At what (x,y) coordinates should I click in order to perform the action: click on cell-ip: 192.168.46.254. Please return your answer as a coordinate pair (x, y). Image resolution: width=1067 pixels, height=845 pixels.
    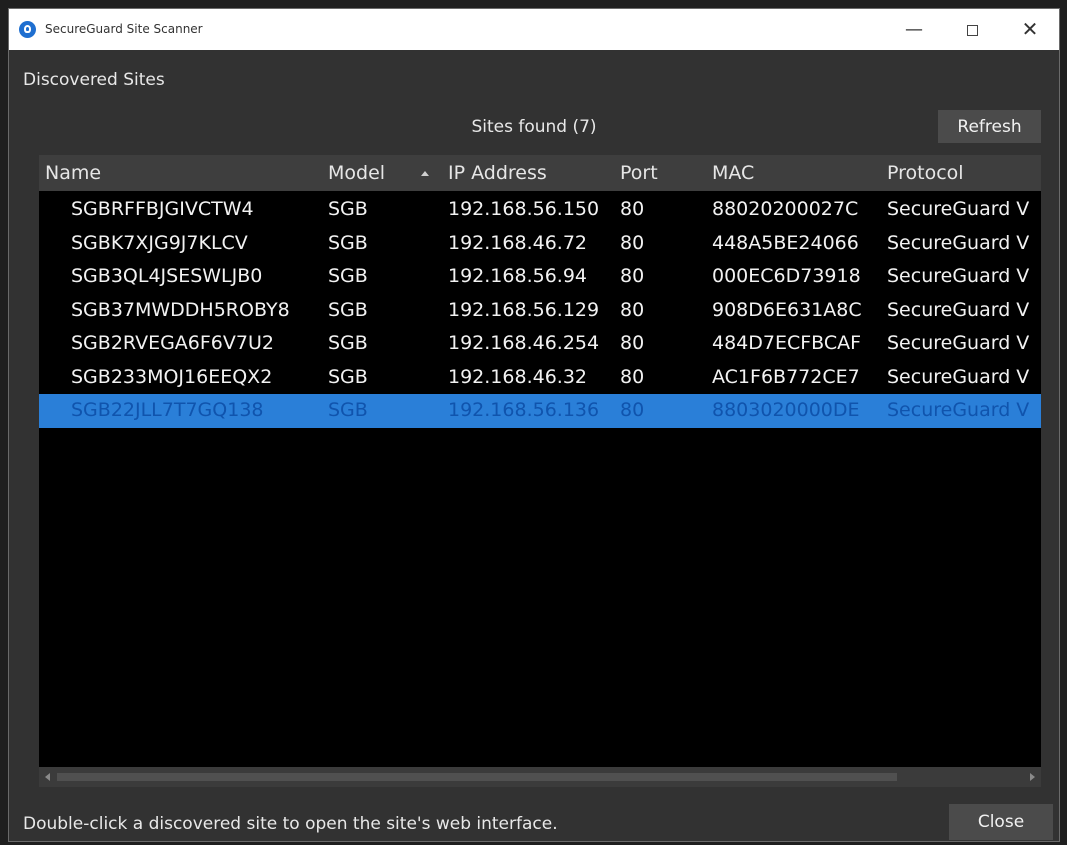
    Looking at the image, I should click on (524, 343).